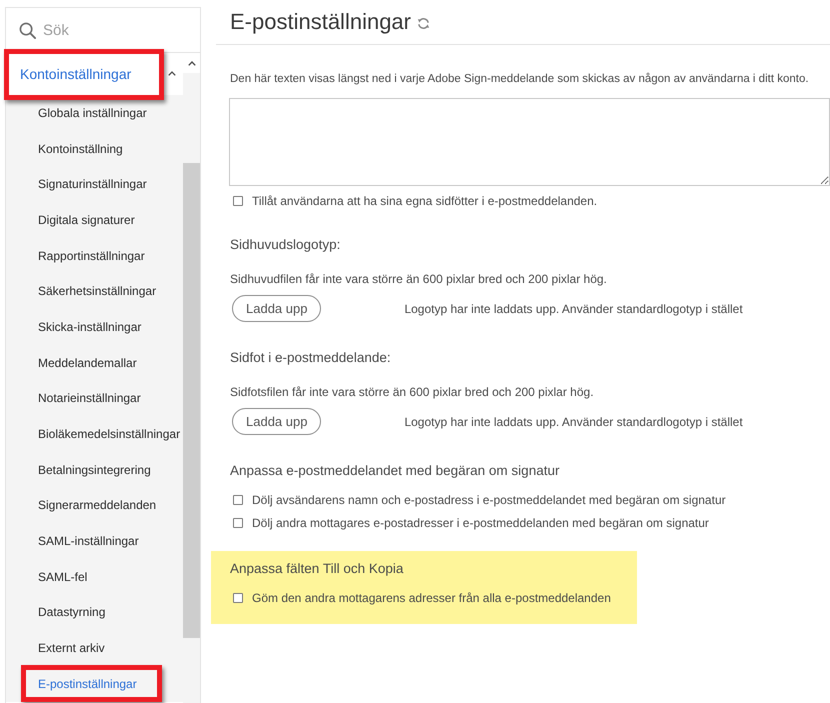  I want to click on sidebar-item: Bioläkemedelsinställningar, so click(94, 434).